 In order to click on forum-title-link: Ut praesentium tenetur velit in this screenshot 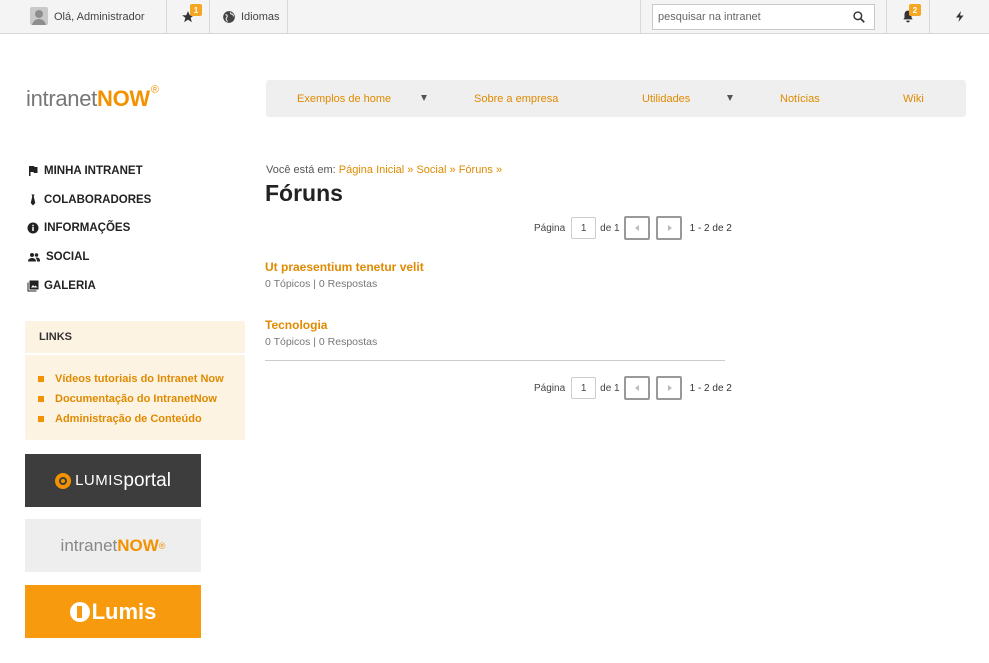, I will do `click(344, 267)`.